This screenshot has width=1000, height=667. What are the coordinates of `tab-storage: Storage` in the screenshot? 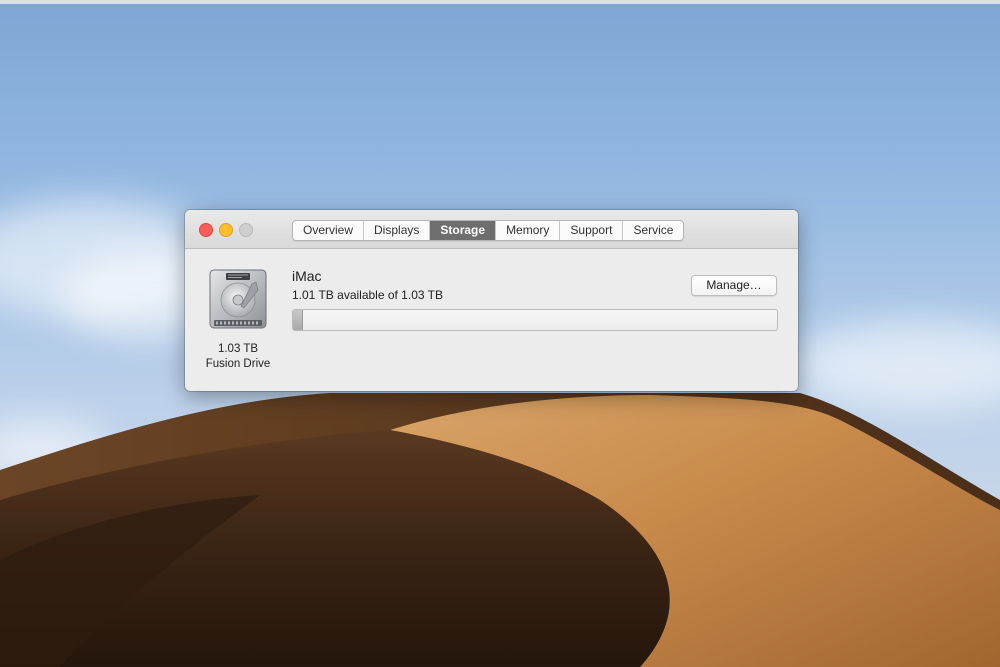 It's located at (463, 230).